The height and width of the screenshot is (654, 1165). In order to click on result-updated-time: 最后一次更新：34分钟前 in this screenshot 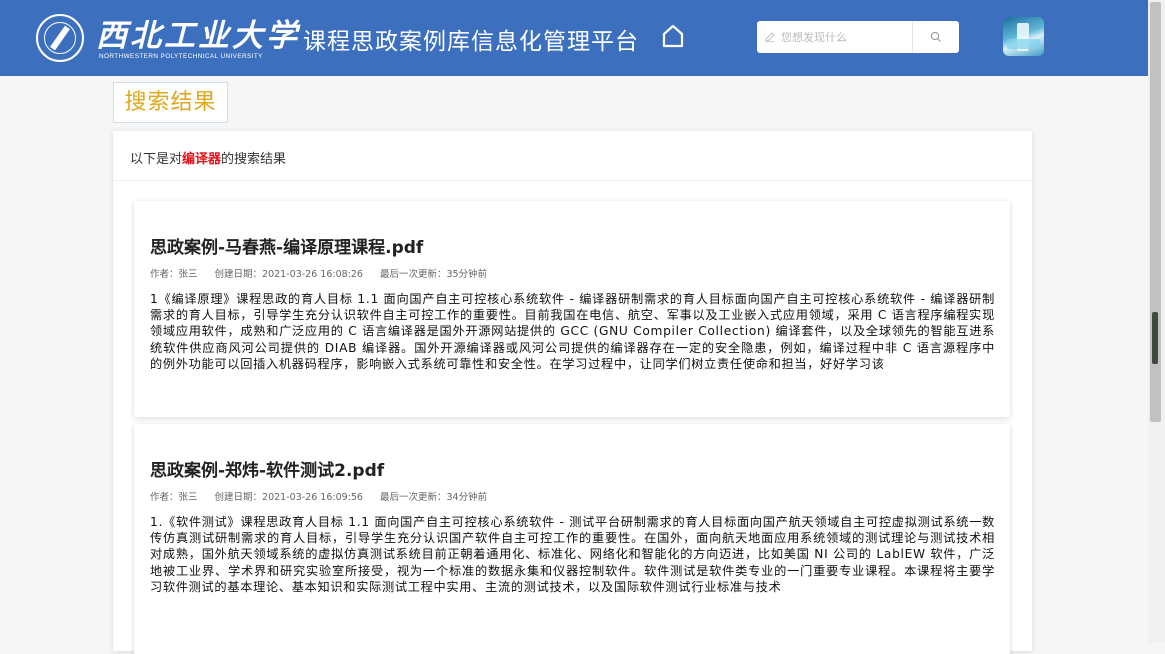, I will do `click(433, 497)`.